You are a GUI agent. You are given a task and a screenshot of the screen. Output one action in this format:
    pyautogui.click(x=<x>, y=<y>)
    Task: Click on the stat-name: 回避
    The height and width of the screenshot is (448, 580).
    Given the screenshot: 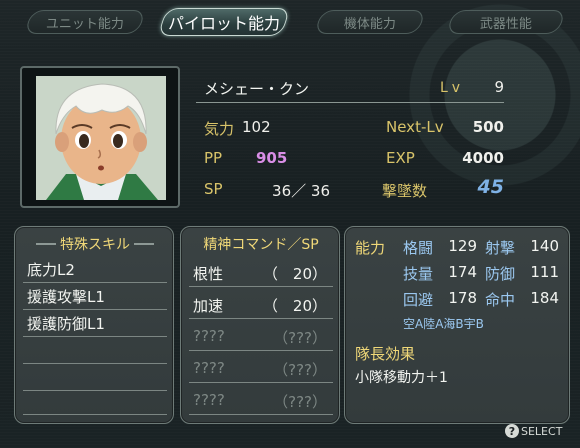 What is the action you would take?
    pyautogui.click(x=418, y=300)
    